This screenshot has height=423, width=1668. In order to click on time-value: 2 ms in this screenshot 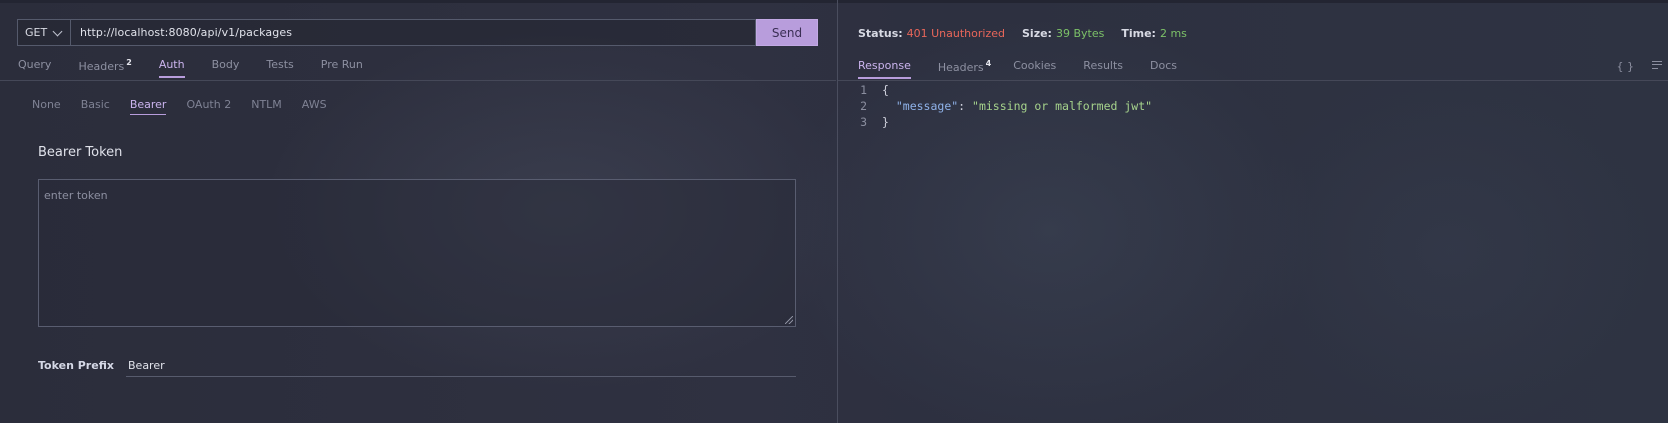, I will do `click(1173, 33)`.